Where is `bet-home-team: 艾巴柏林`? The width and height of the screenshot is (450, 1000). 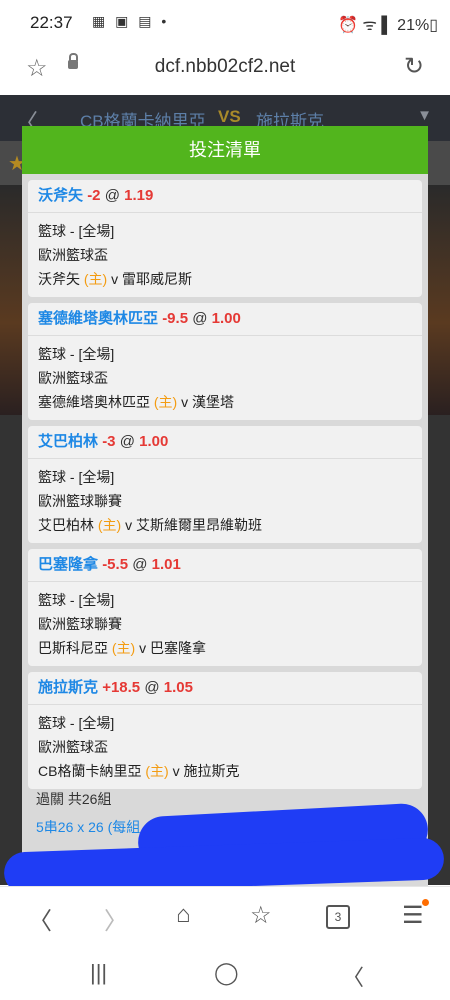 bet-home-team: 艾巴柏林 is located at coordinates (66, 525).